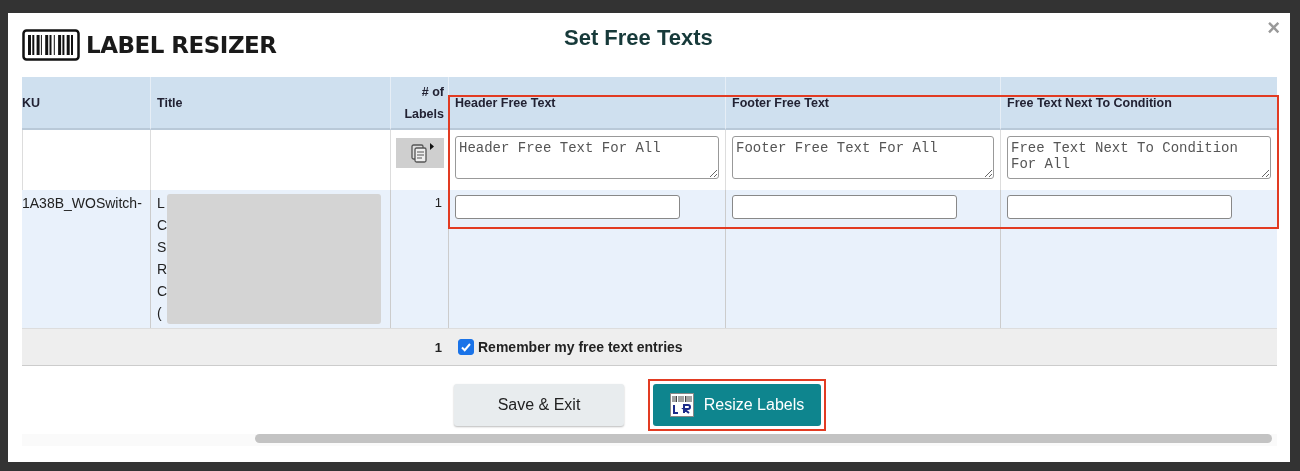 This screenshot has width=1300, height=471. What do you see at coordinates (1089, 102) in the screenshot?
I see `column-header: Free Text Next To Condition` at bounding box center [1089, 102].